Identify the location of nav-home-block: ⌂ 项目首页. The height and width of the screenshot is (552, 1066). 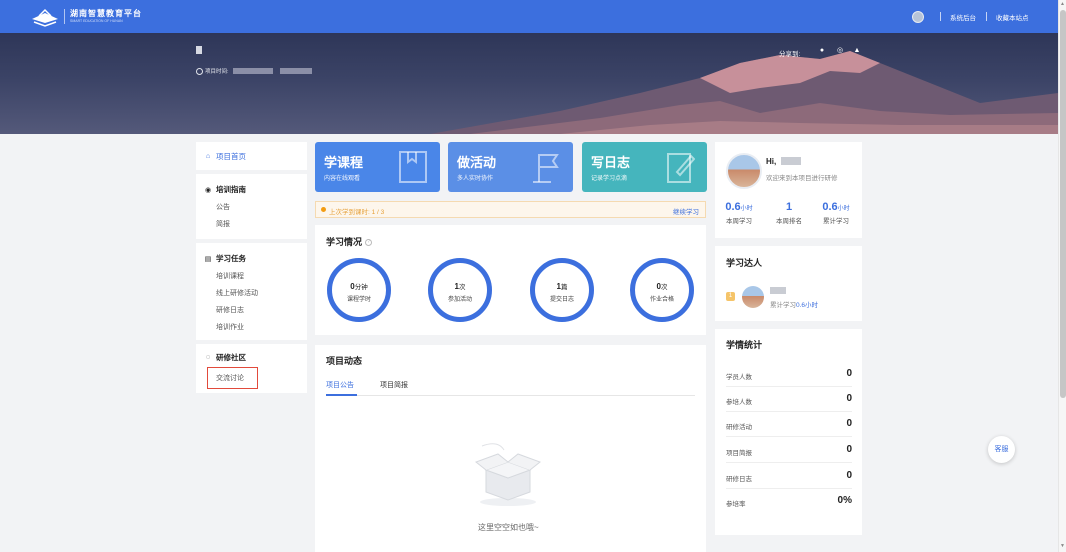
(251, 156).